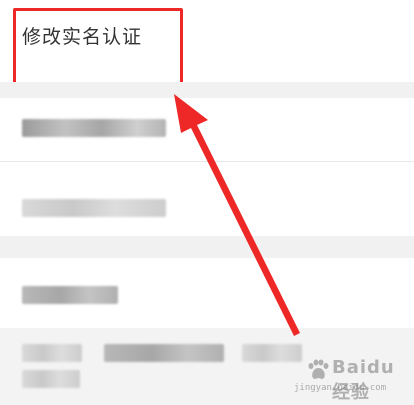  What do you see at coordinates (98, 48) in the screenshot?
I see `highlight-box` at bounding box center [98, 48].